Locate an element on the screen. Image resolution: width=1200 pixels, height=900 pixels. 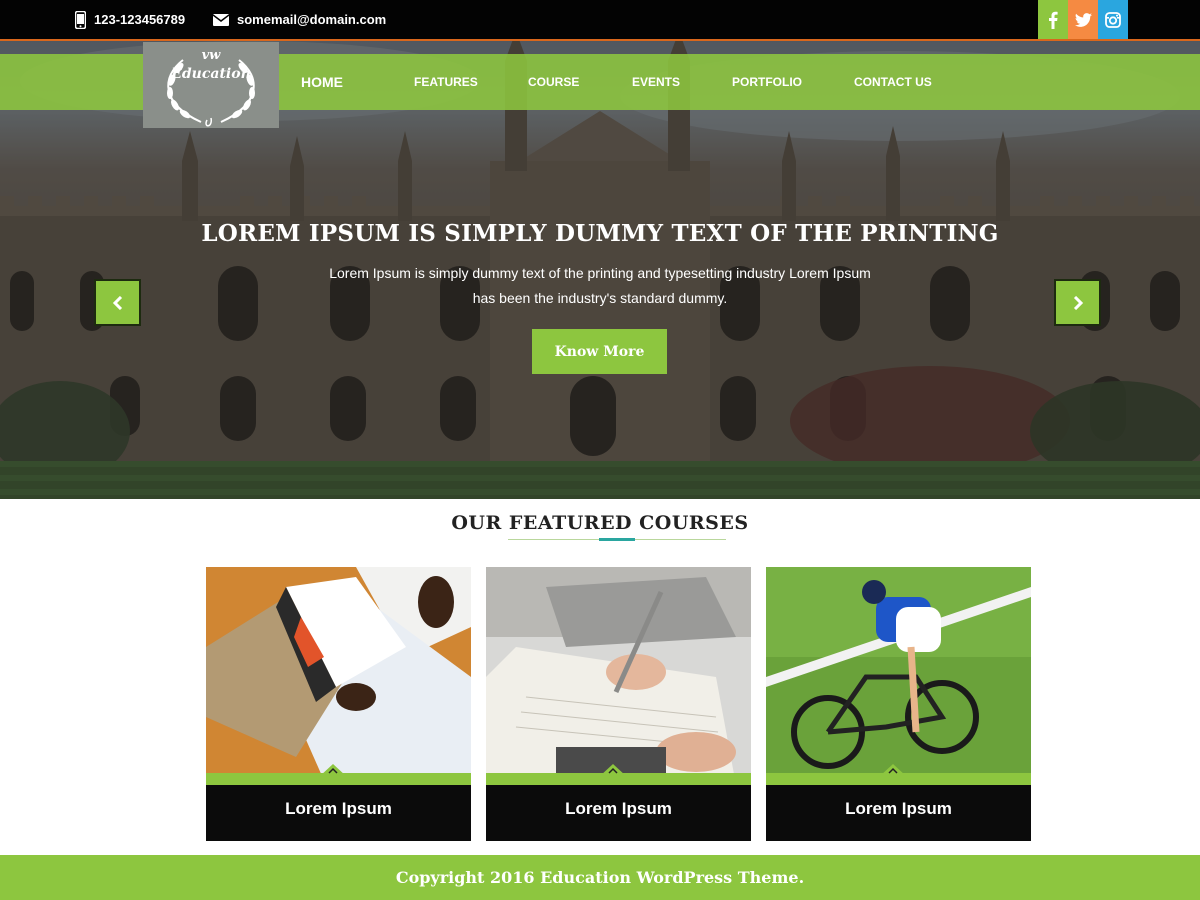
course-card-3: Lorem Ipsum is located at coordinates (898, 704).